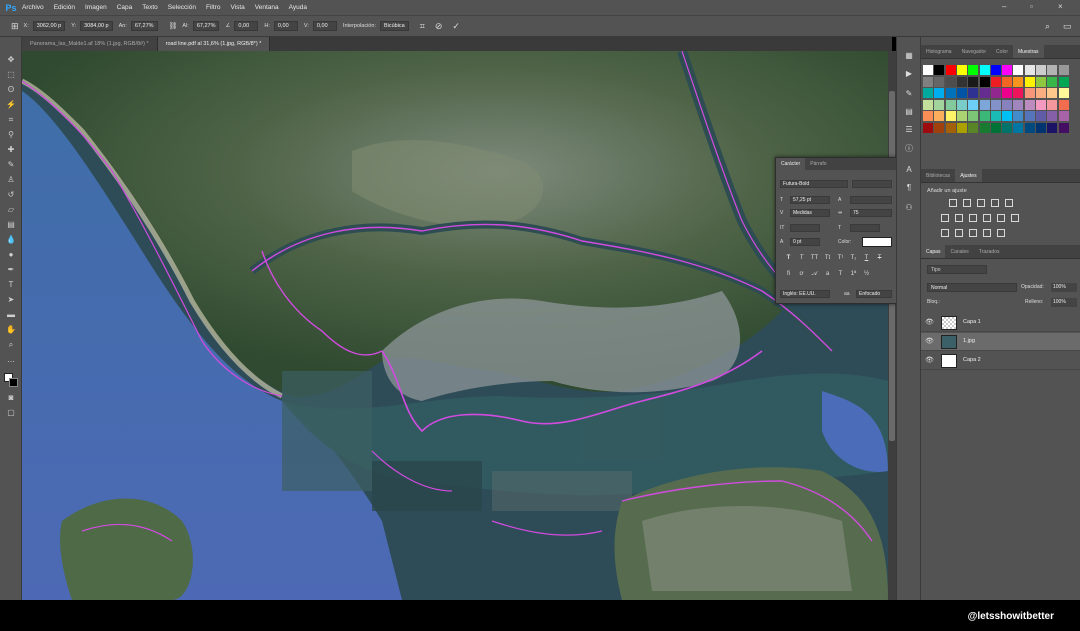 The image size is (1080, 631). I want to click on h-skew-field: 0,00, so click(285, 26).